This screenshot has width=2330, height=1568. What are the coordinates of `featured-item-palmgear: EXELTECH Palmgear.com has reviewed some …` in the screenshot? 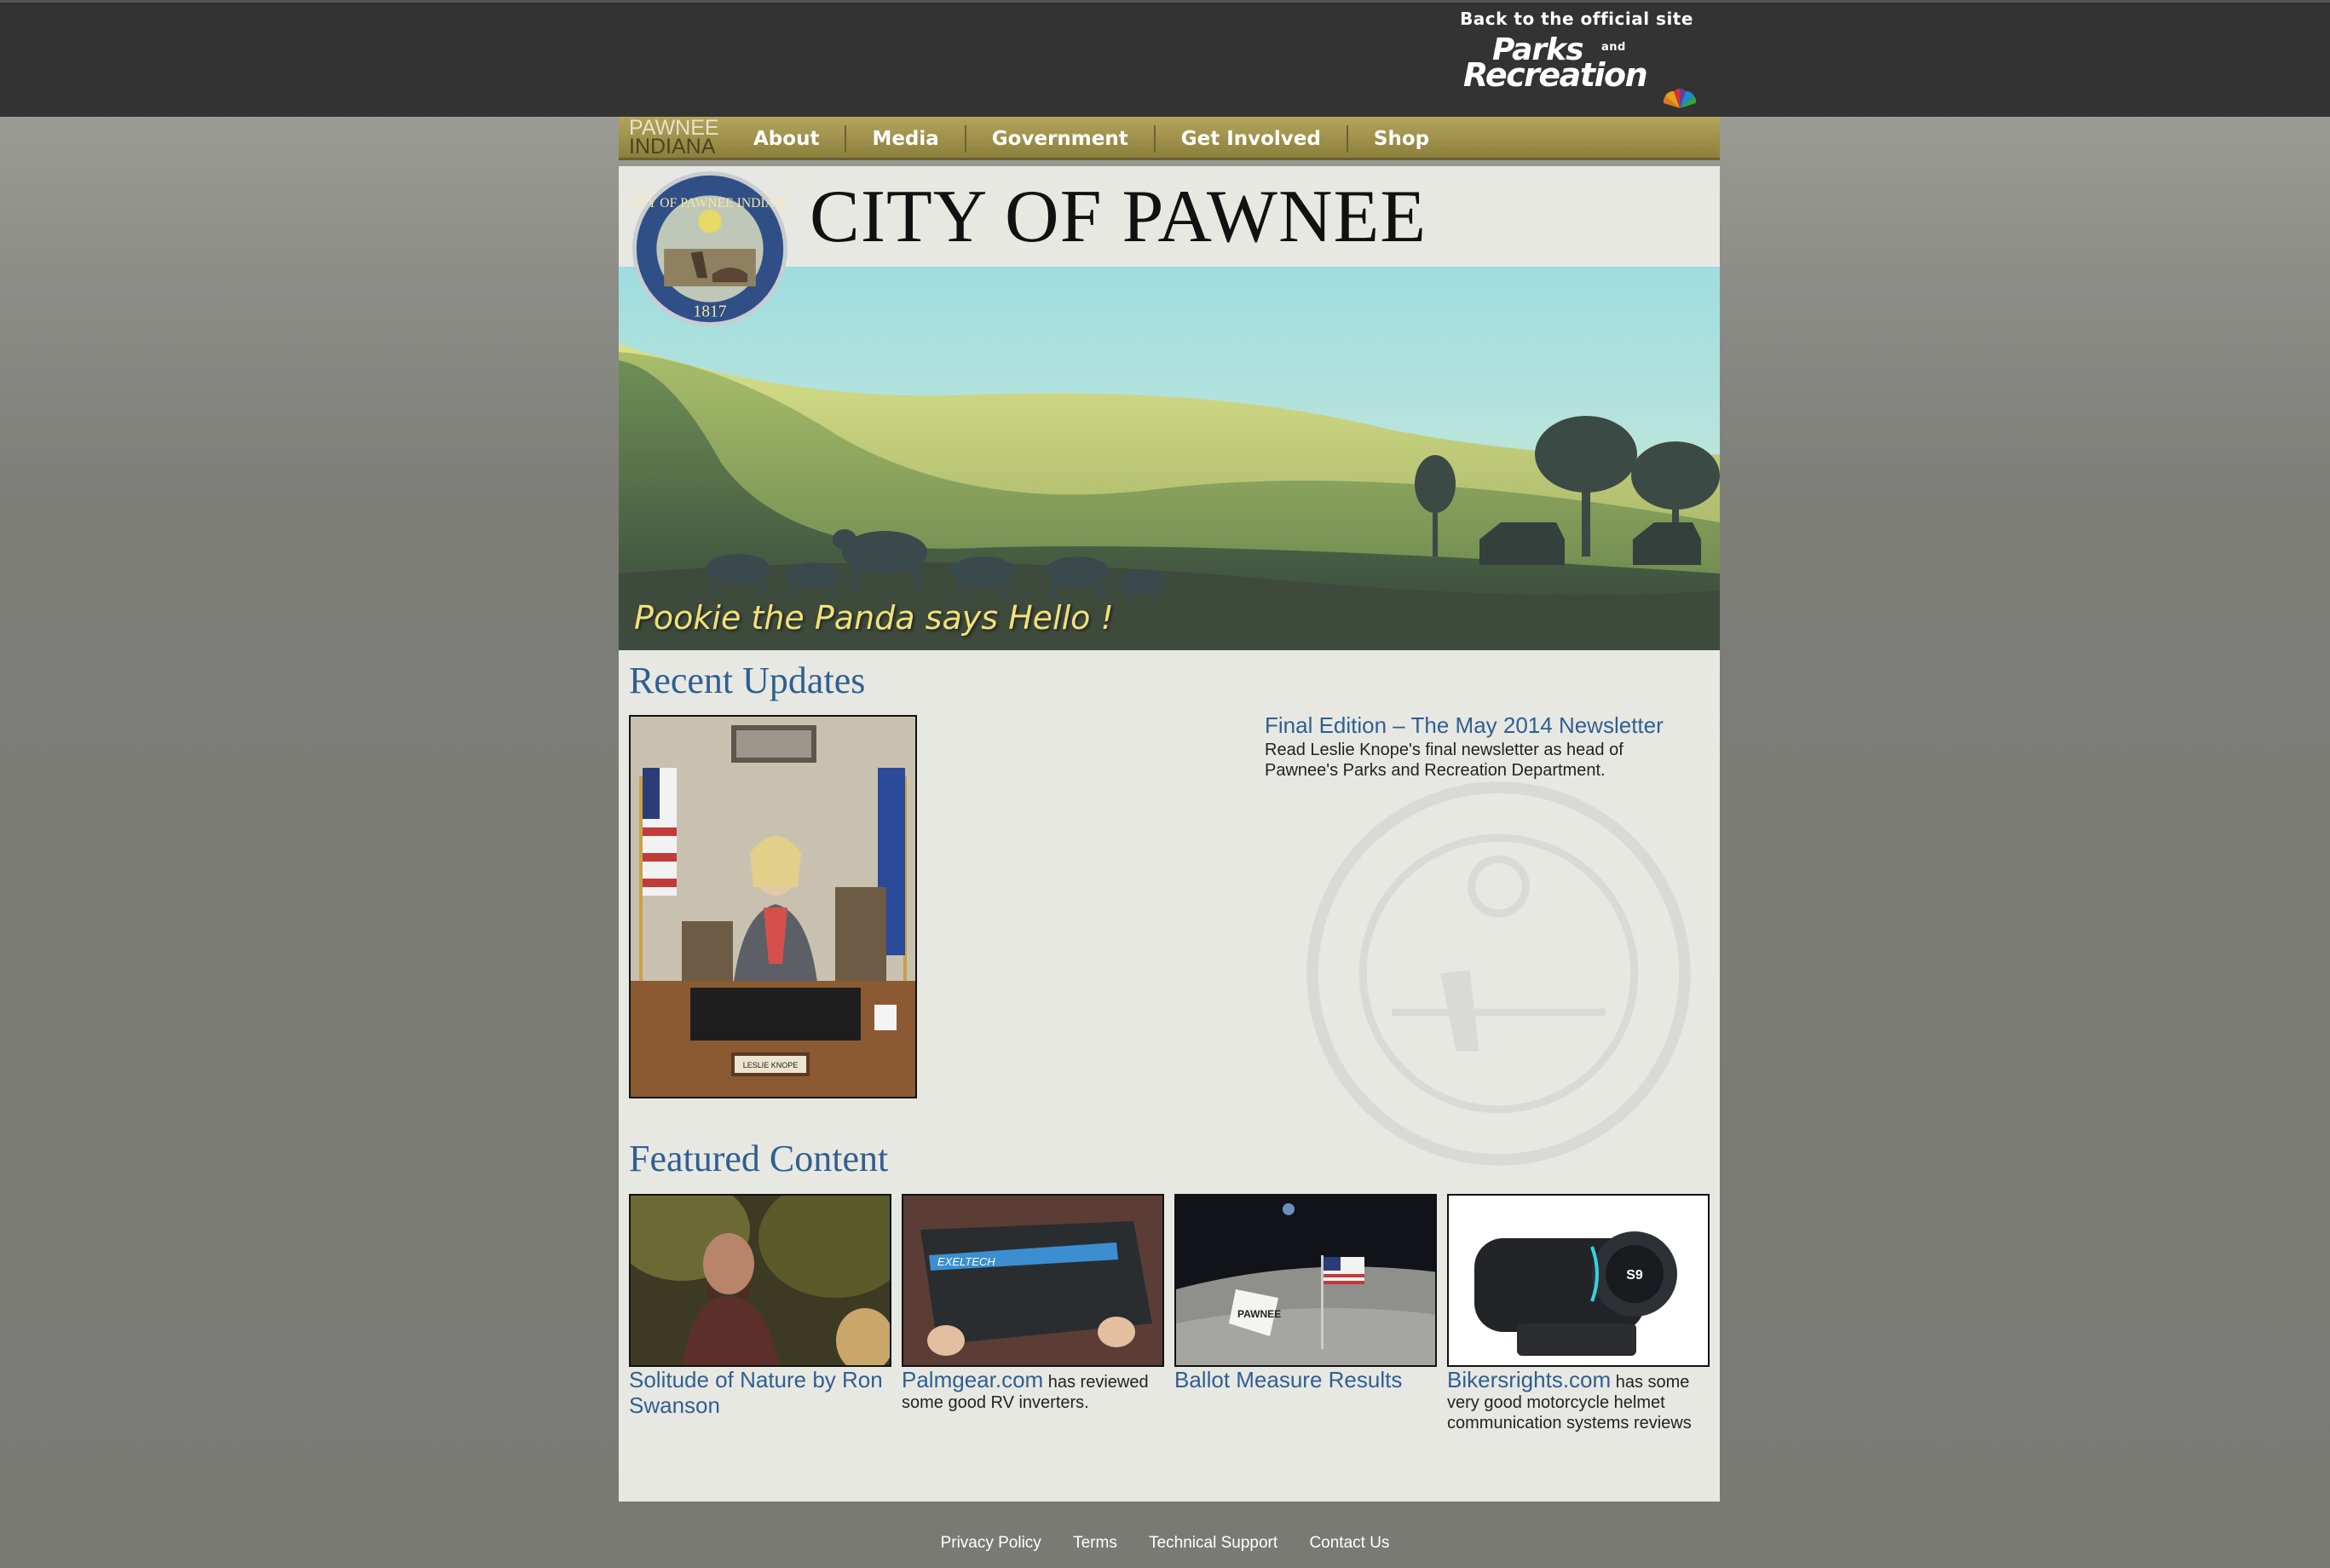 It's located at (1033, 1303).